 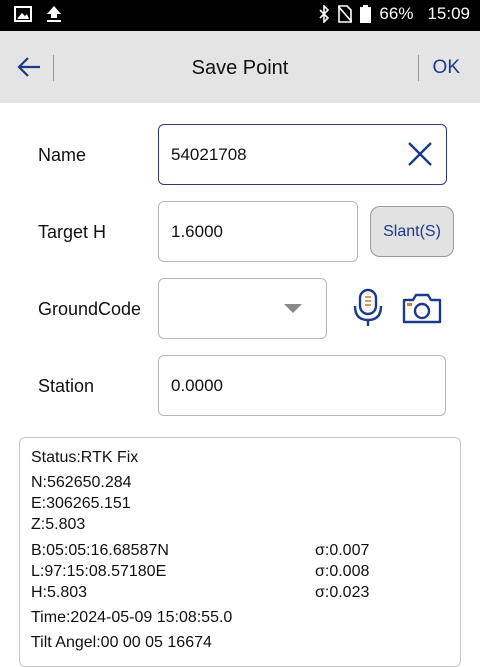 What do you see at coordinates (342, 571) in the screenshot?
I see `sigma-longitude: σ:0.008` at bounding box center [342, 571].